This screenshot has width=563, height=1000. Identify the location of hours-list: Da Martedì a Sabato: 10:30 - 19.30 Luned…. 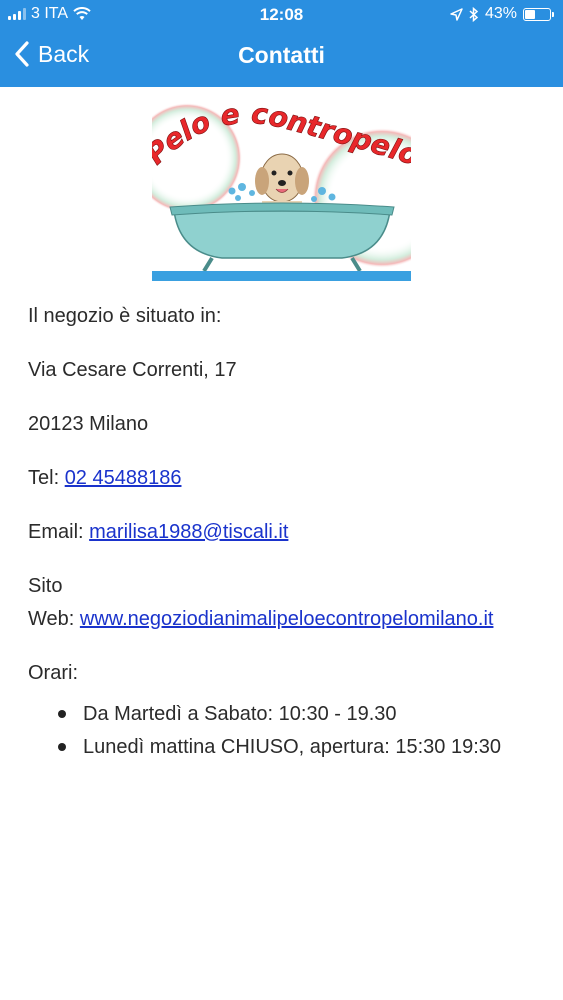
(285, 731).